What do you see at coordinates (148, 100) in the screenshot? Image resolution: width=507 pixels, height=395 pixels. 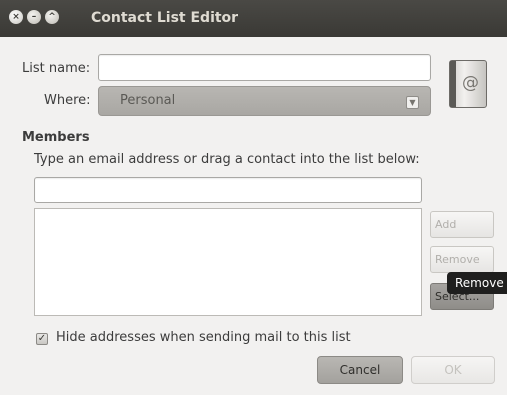 I see `where-selected-value: Personal` at bounding box center [148, 100].